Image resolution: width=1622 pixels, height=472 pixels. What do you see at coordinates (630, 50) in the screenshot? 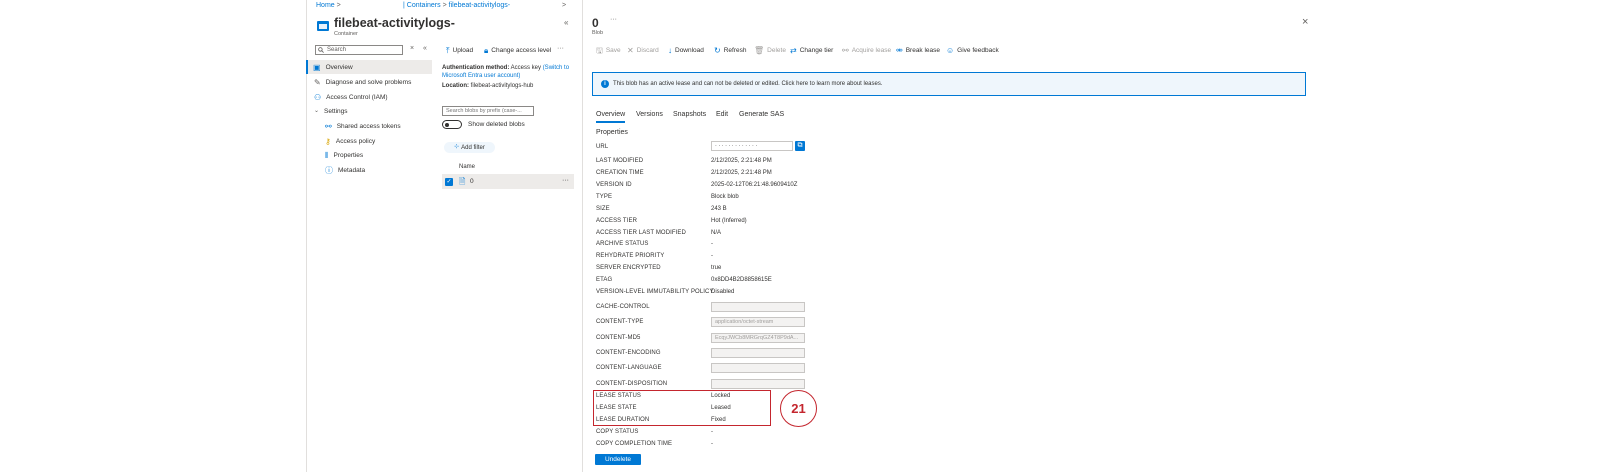
I see `close-icon: ✕` at bounding box center [630, 50].